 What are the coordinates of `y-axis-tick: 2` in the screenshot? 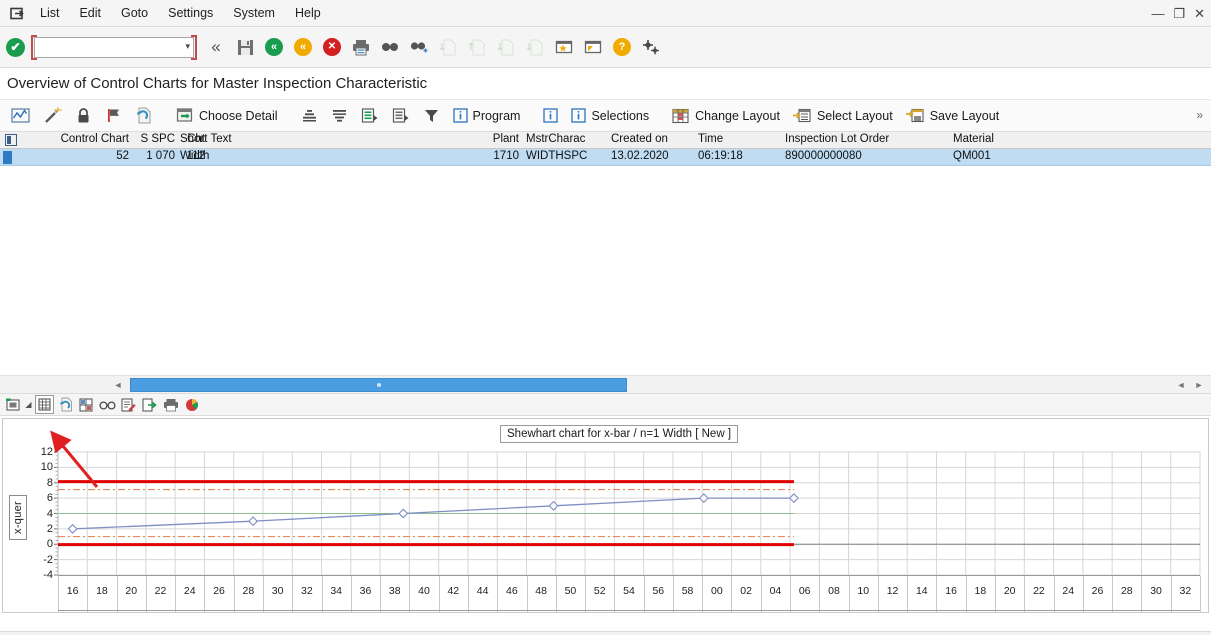 It's located at (49, 528).